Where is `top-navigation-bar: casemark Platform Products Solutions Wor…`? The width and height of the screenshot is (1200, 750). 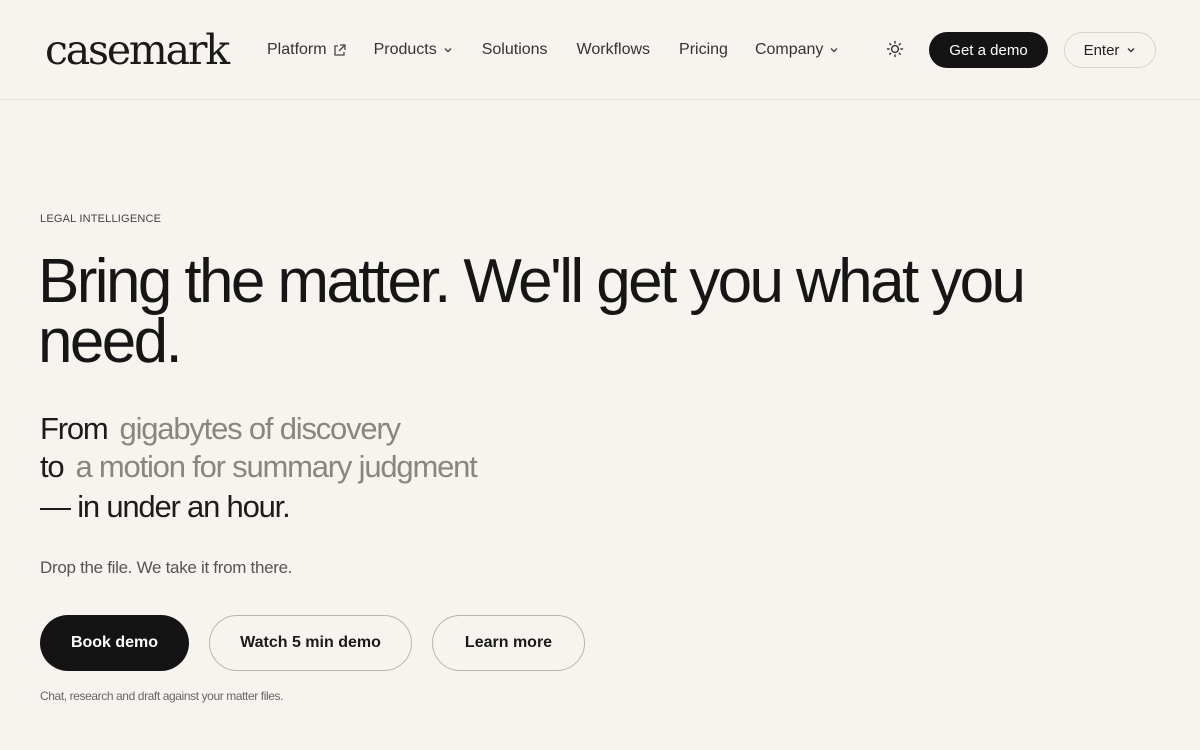 top-navigation-bar: casemark Platform Products Solutions Wor… is located at coordinates (600, 50).